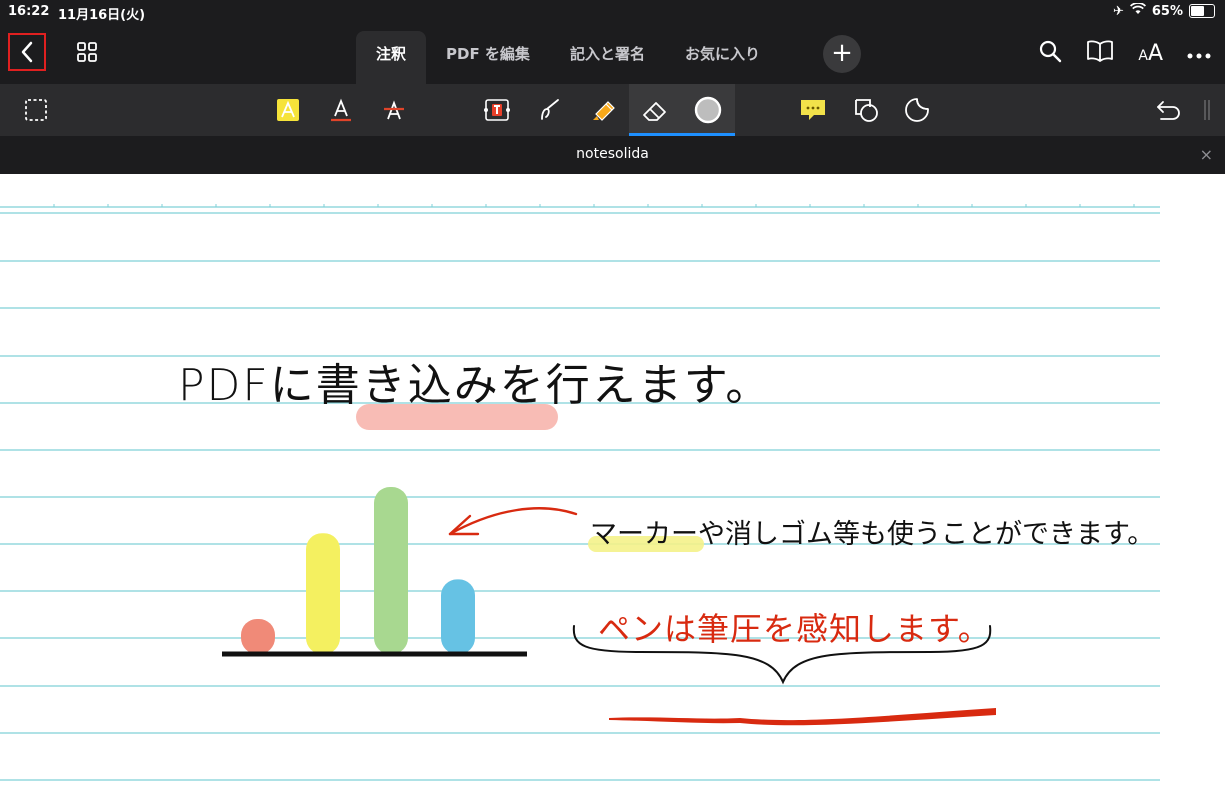  Describe the element at coordinates (102, 15) in the screenshot. I see `status-date: 11月16日(火)` at that location.